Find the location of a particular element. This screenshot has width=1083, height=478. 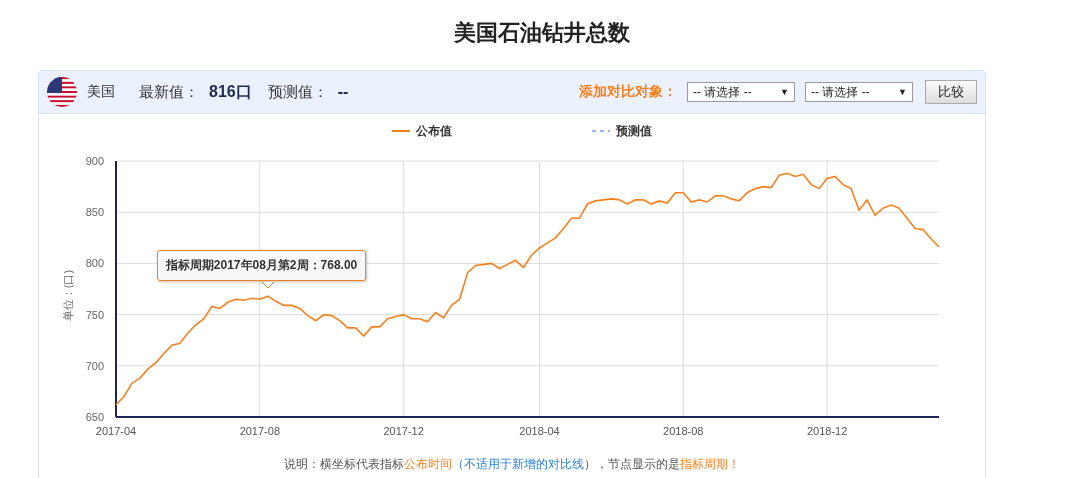

country-label: 美国 is located at coordinates (101, 92).